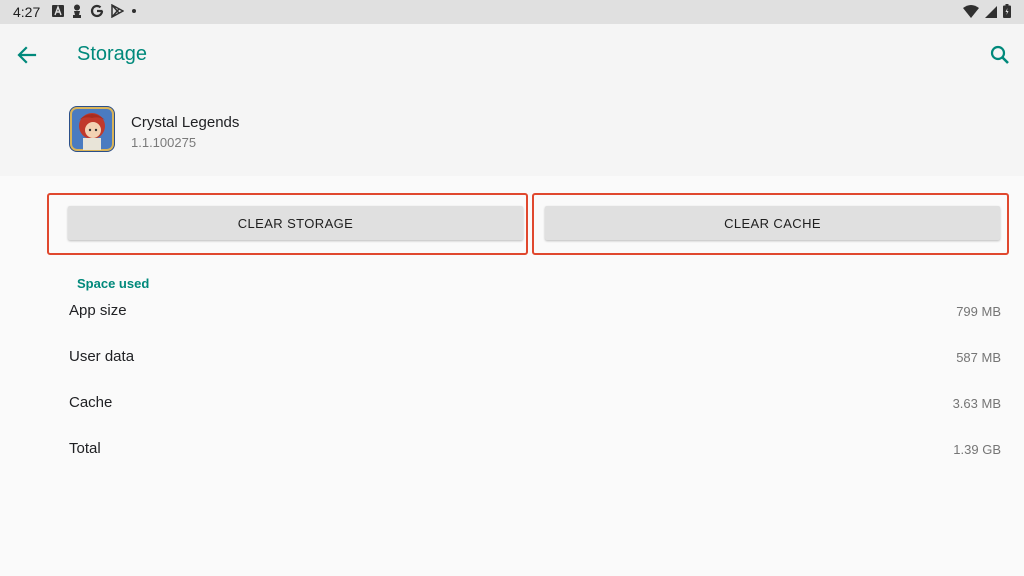  I want to click on search-button, so click(1000, 55).